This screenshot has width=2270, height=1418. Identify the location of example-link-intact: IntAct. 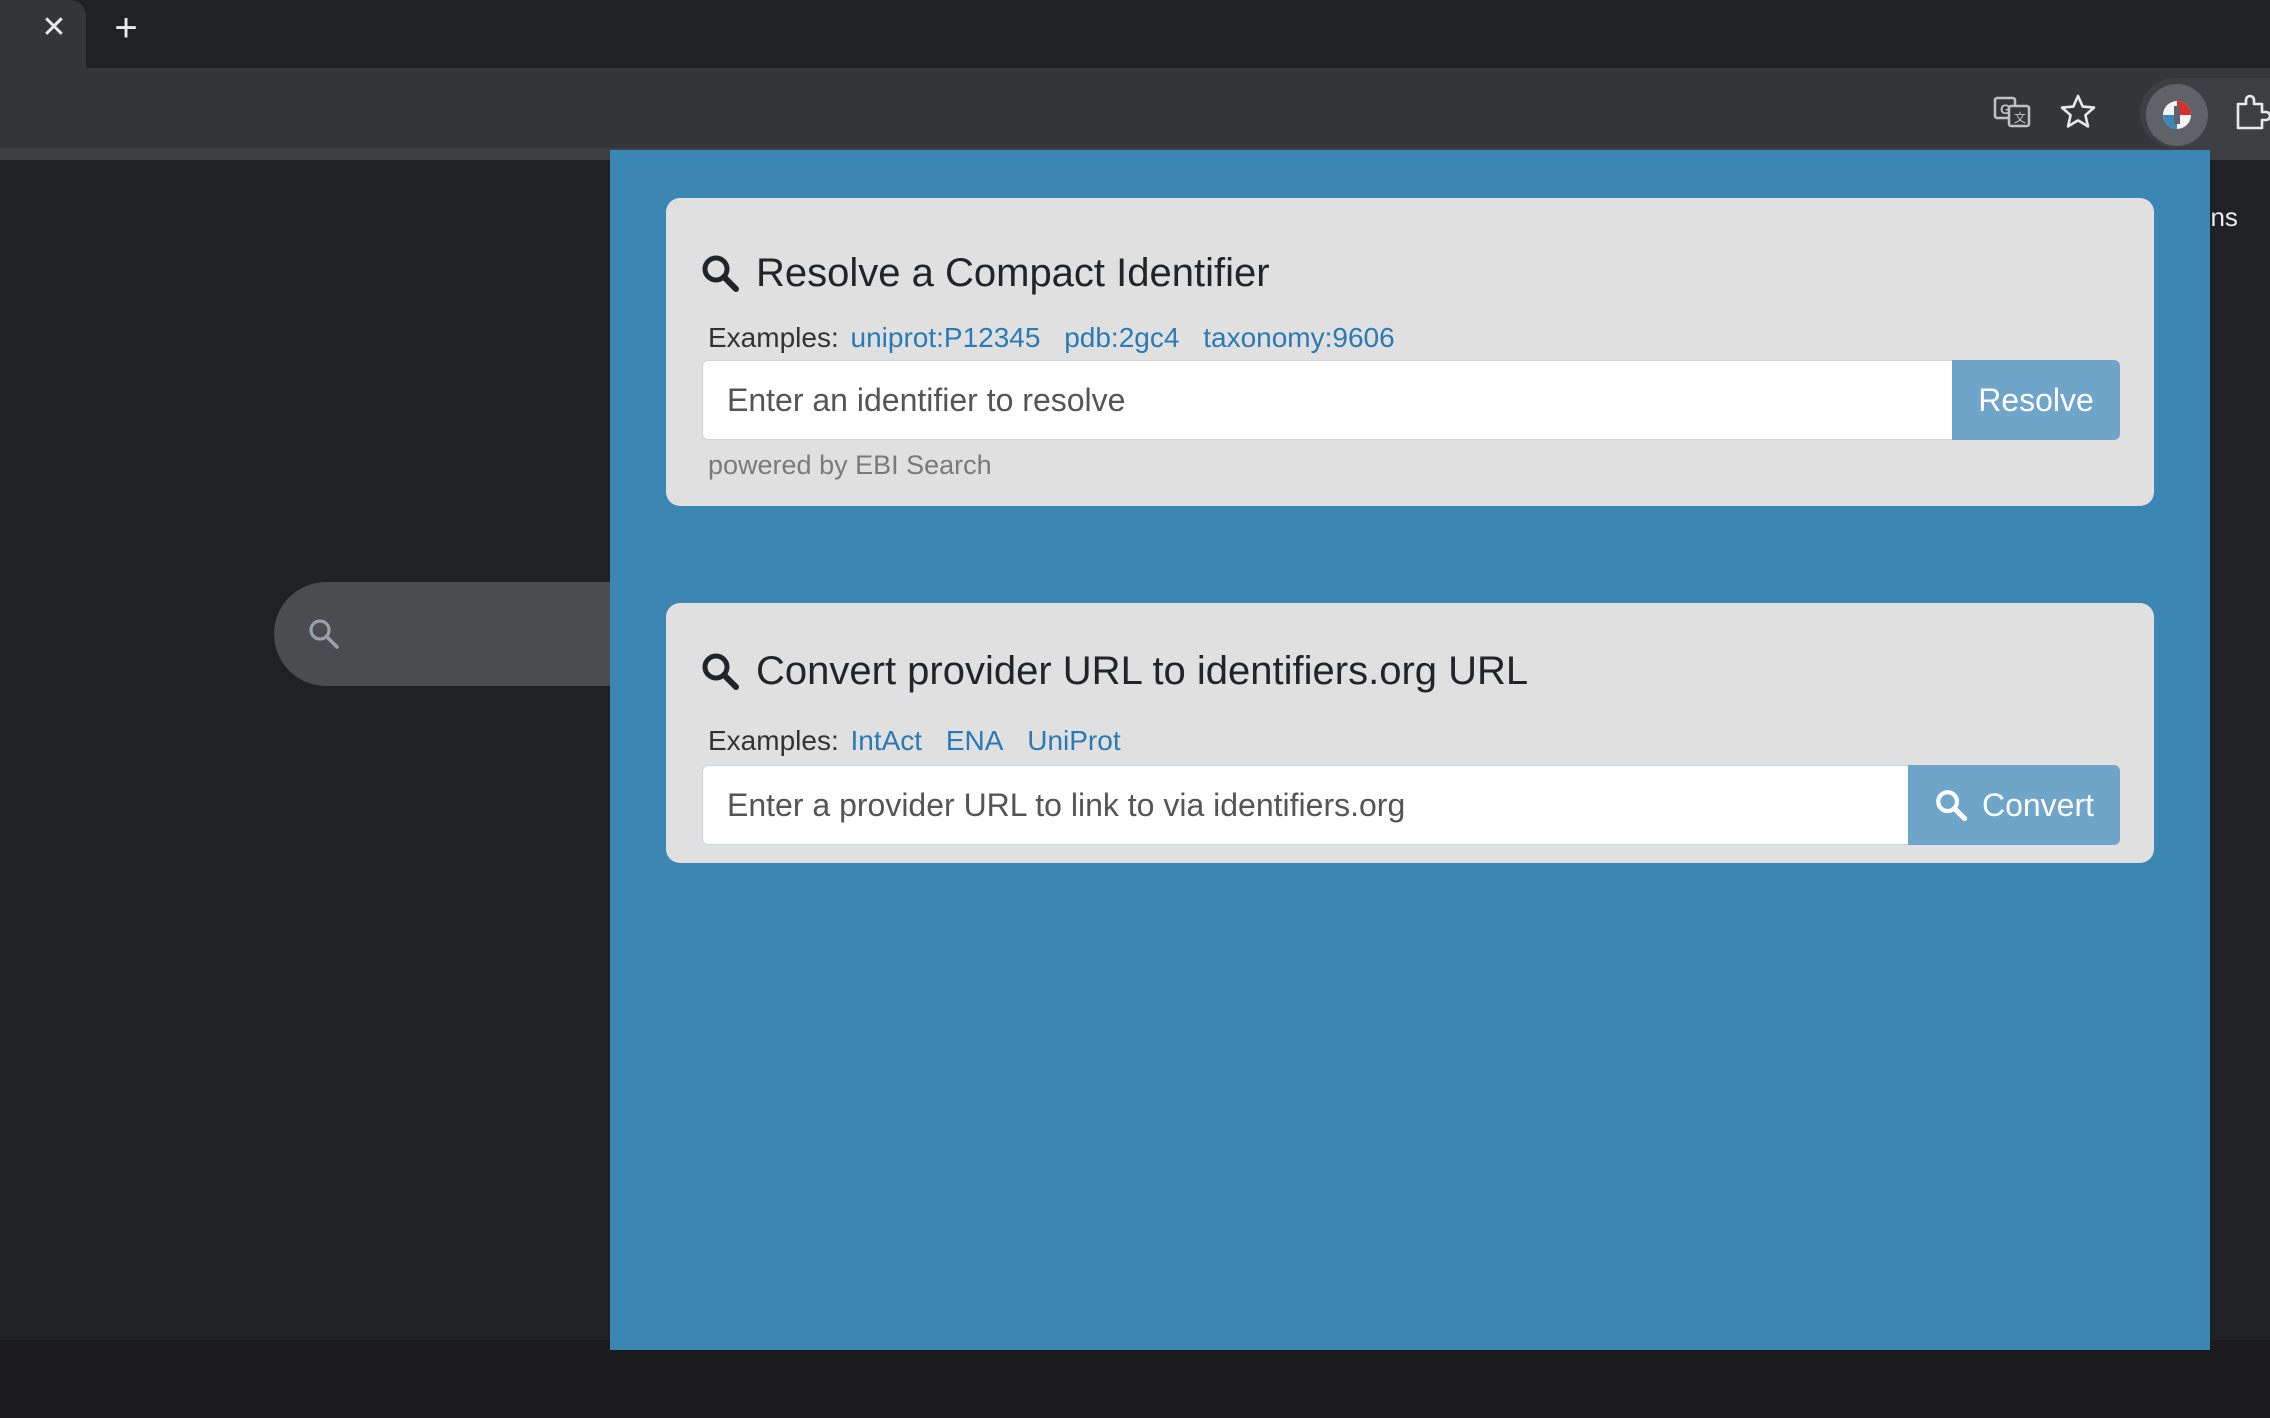
(887, 740).